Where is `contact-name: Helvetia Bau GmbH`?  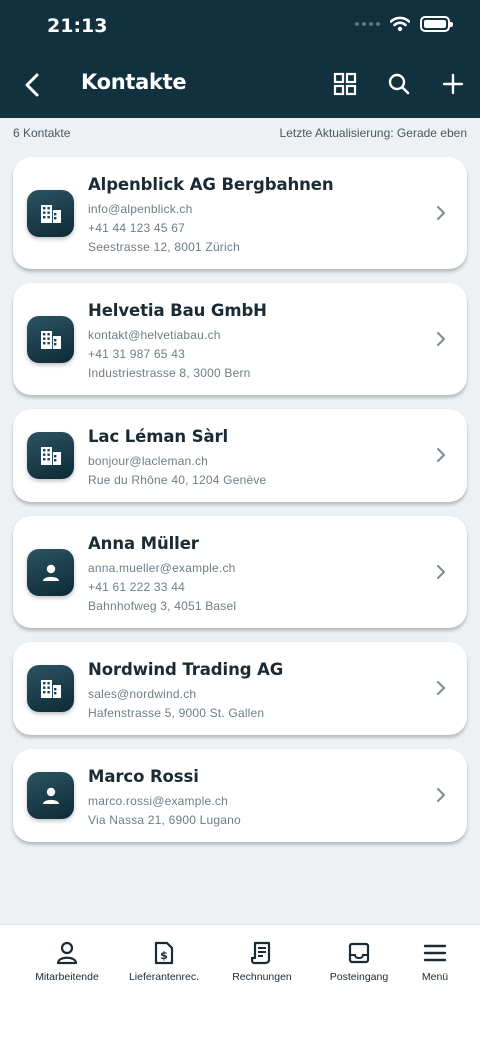
contact-name: Helvetia Bau GmbH is located at coordinates (177, 310).